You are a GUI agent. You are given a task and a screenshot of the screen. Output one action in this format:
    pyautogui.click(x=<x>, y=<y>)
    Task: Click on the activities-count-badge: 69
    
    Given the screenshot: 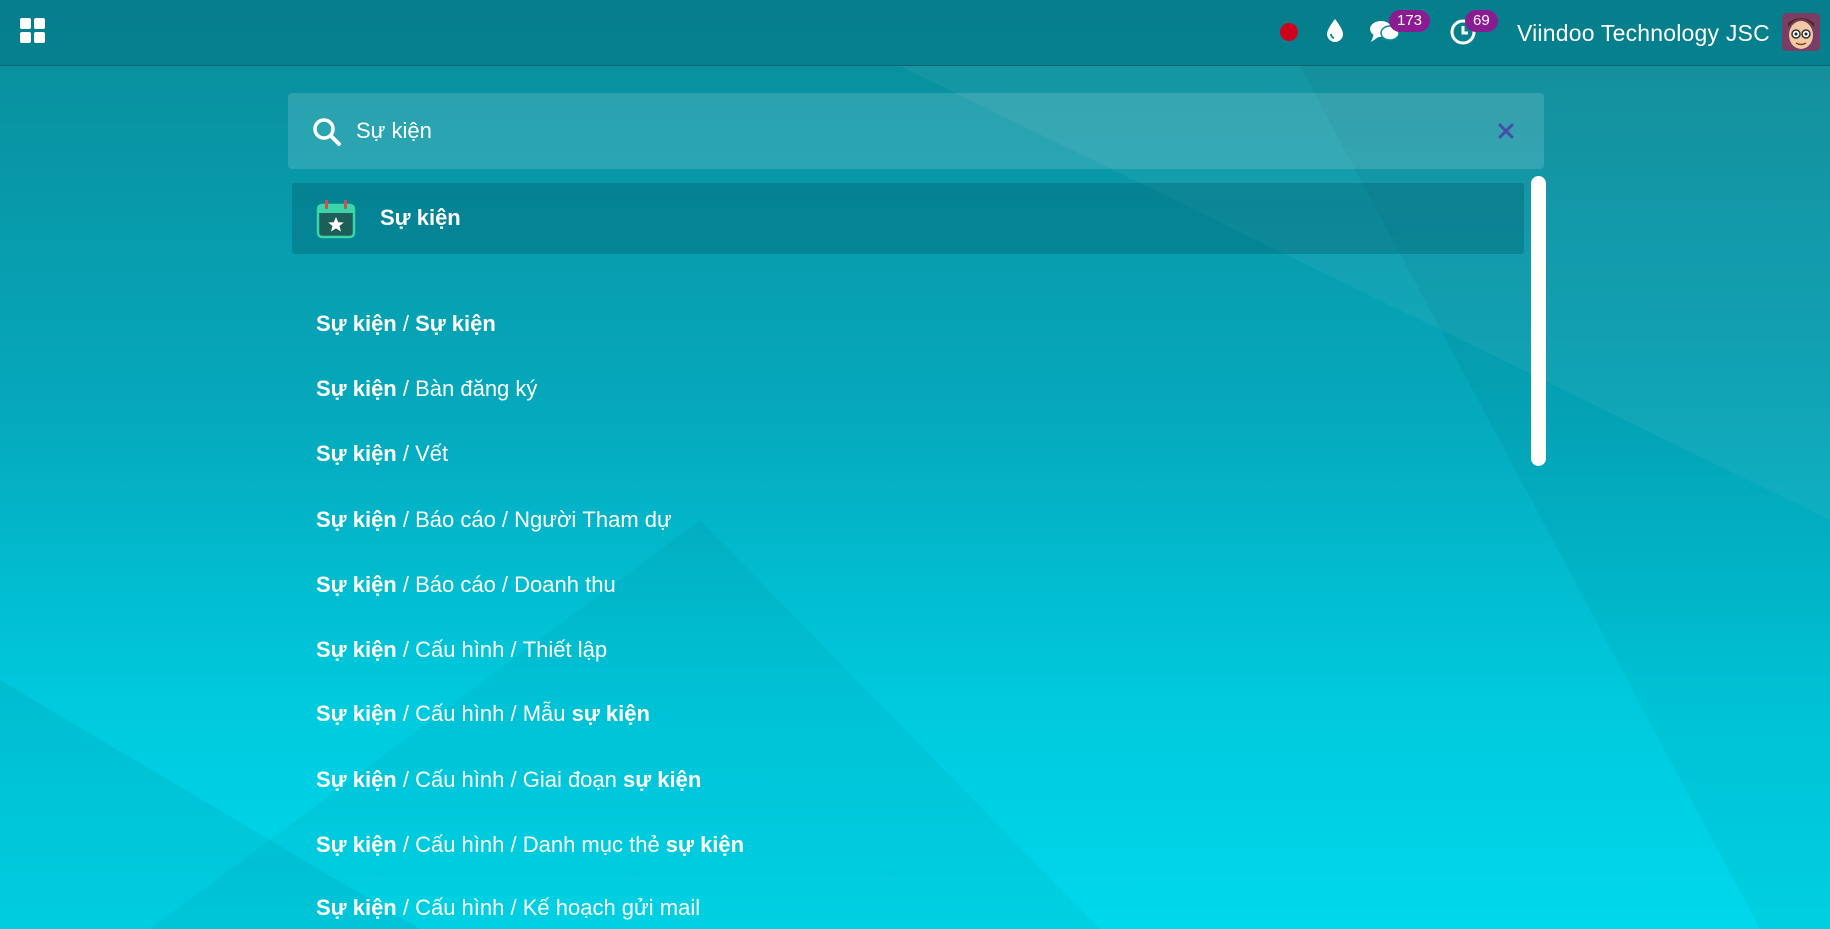 What is the action you would take?
    pyautogui.click(x=1481, y=21)
    